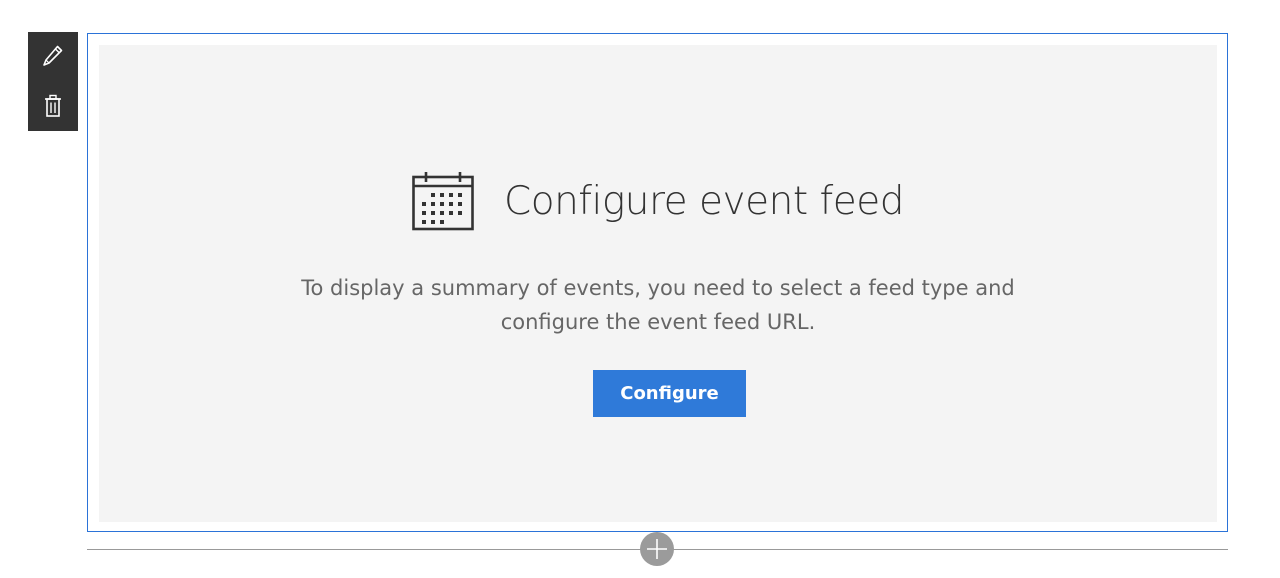 The image size is (1280, 578). I want to click on configure-button: Configure, so click(669, 393).